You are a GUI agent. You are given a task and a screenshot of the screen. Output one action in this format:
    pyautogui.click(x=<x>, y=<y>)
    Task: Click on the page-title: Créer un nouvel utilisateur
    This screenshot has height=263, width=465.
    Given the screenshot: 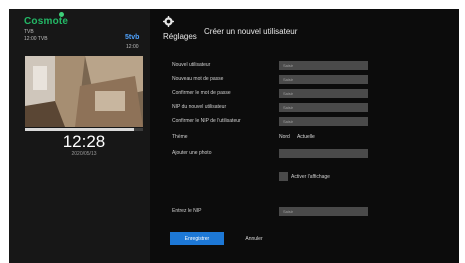 What is the action you would take?
    pyautogui.click(x=251, y=31)
    